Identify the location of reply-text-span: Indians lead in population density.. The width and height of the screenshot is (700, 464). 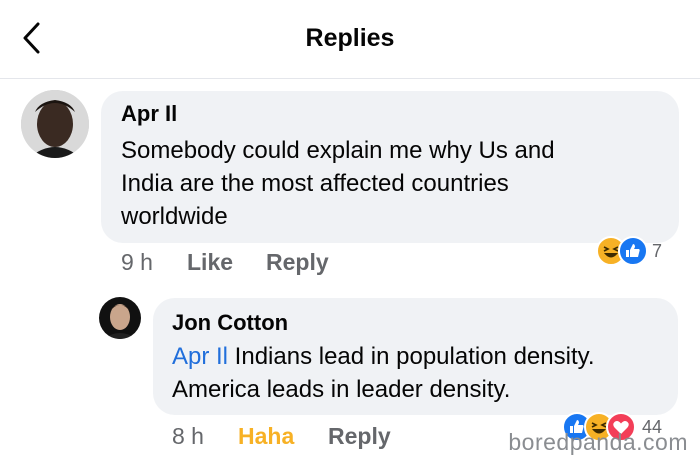
(411, 356).